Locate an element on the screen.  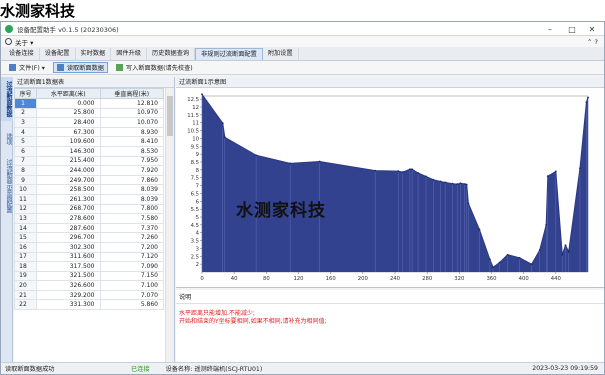
row-index-cell: 1 is located at coordinates (25, 103).